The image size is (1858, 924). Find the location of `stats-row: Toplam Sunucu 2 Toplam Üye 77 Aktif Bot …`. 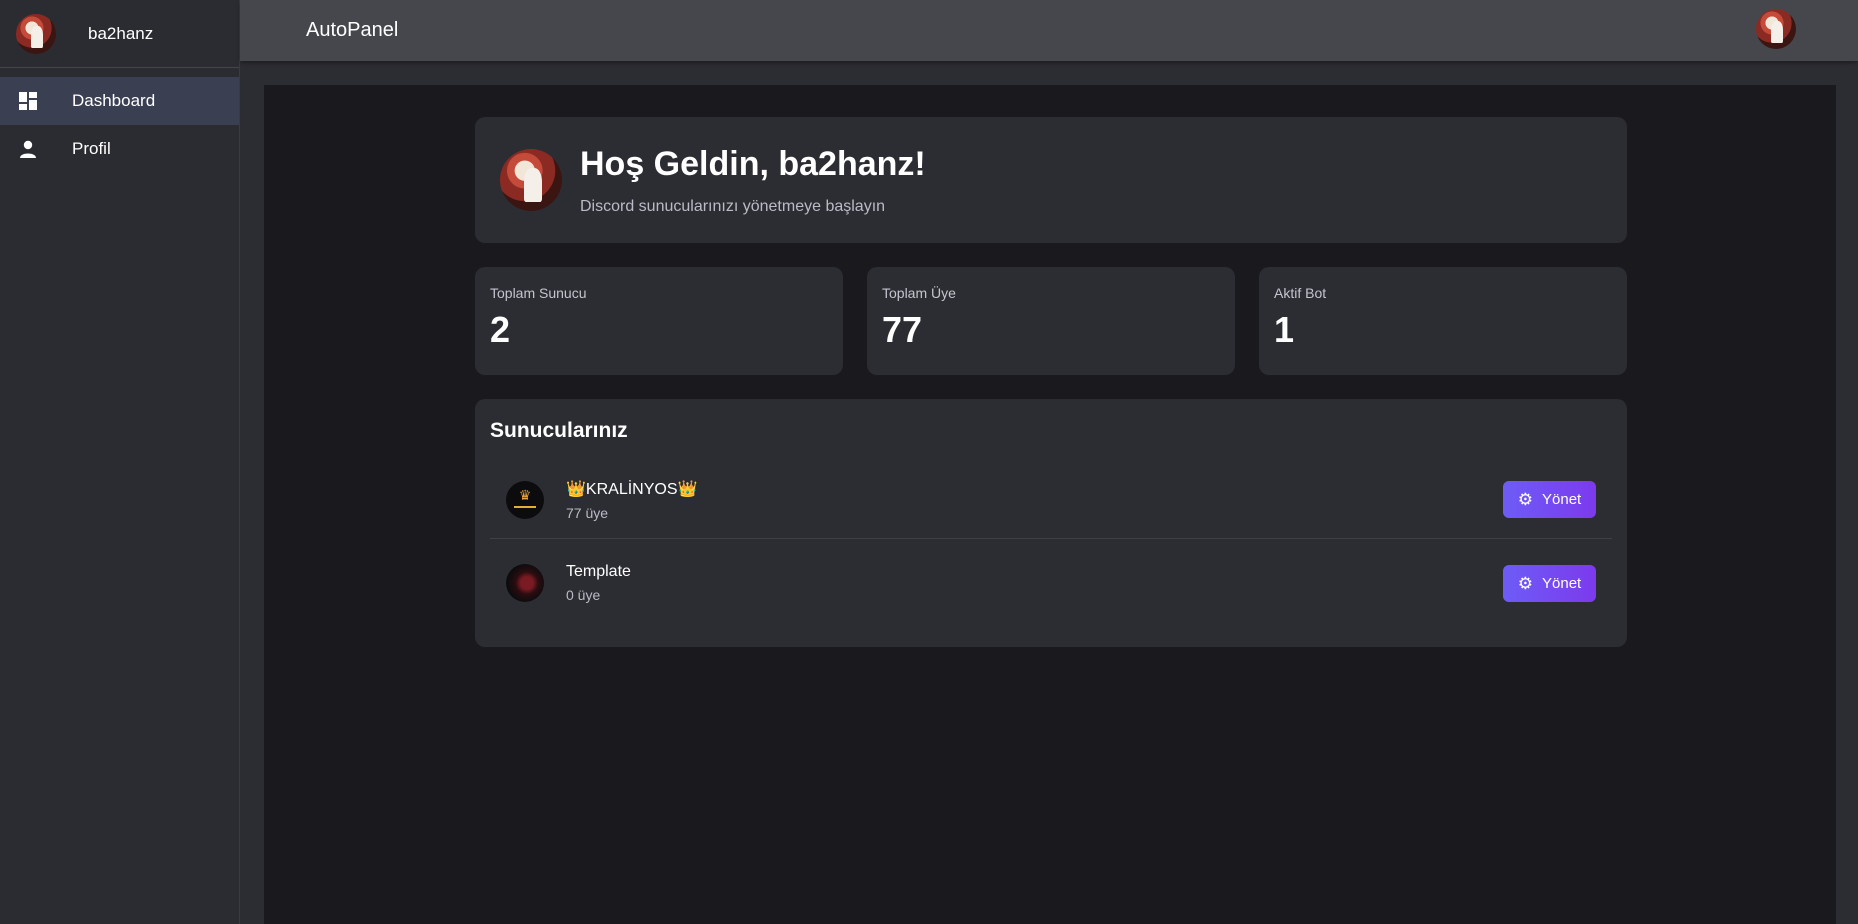

stats-row: Toplam Sunucu 2 Toplam Üye 77 Aktif Bot … is located at coordinates (1051, 321).